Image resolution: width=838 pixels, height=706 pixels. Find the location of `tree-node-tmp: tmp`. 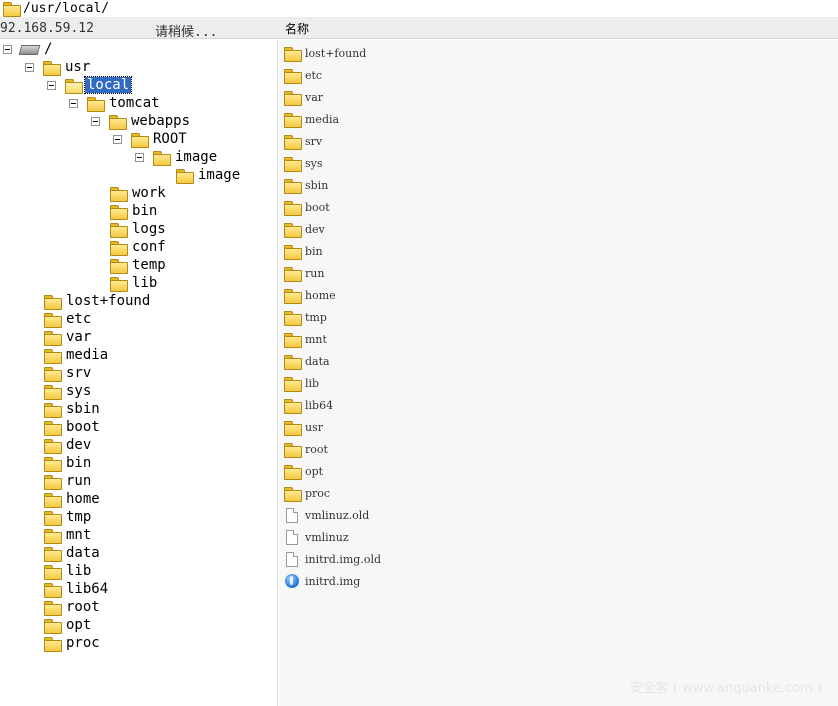

tree-node-tmp: tmp is located at coordinates (68, 517).